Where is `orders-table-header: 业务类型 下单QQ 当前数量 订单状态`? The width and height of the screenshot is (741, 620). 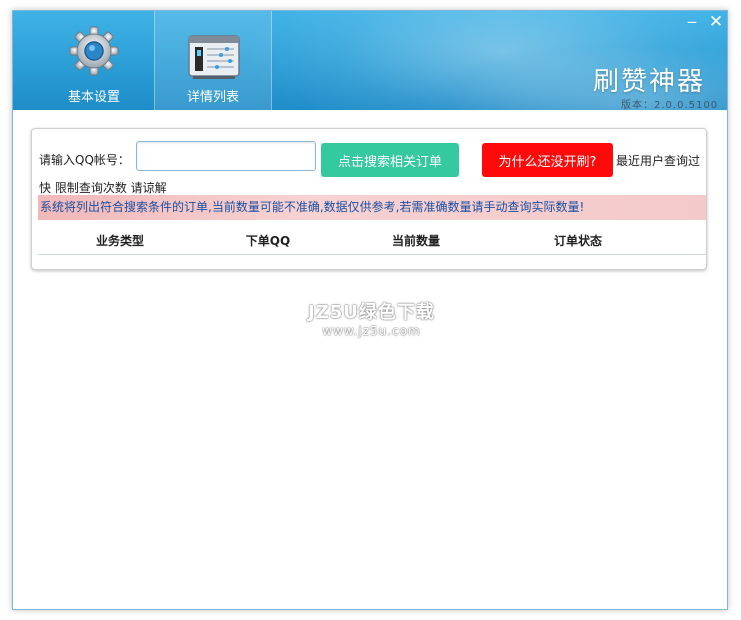
orders-table-header: 业务类型 下单QQ 当前数量 订单状态 is located at coordinates (372, 243).